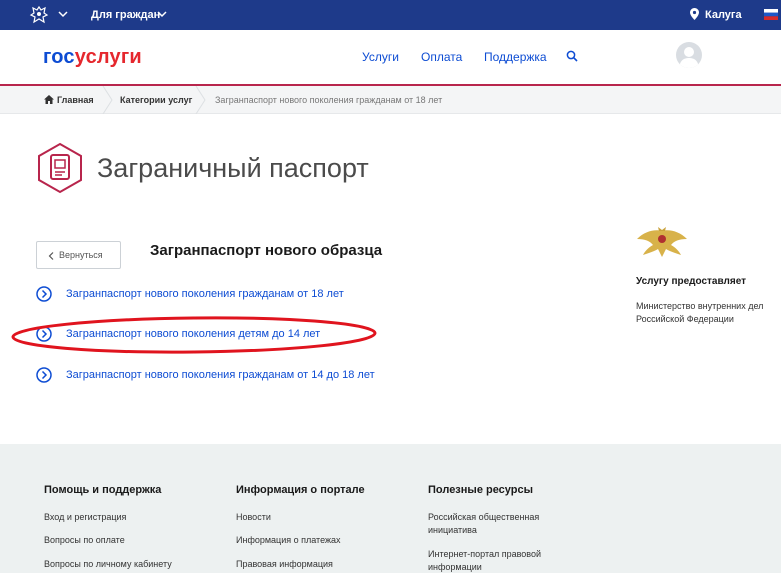  What do you see at coordinates (78, 255) in the screenshot?
I see `back-button: Вернуться` at bounding box center [78, 255].